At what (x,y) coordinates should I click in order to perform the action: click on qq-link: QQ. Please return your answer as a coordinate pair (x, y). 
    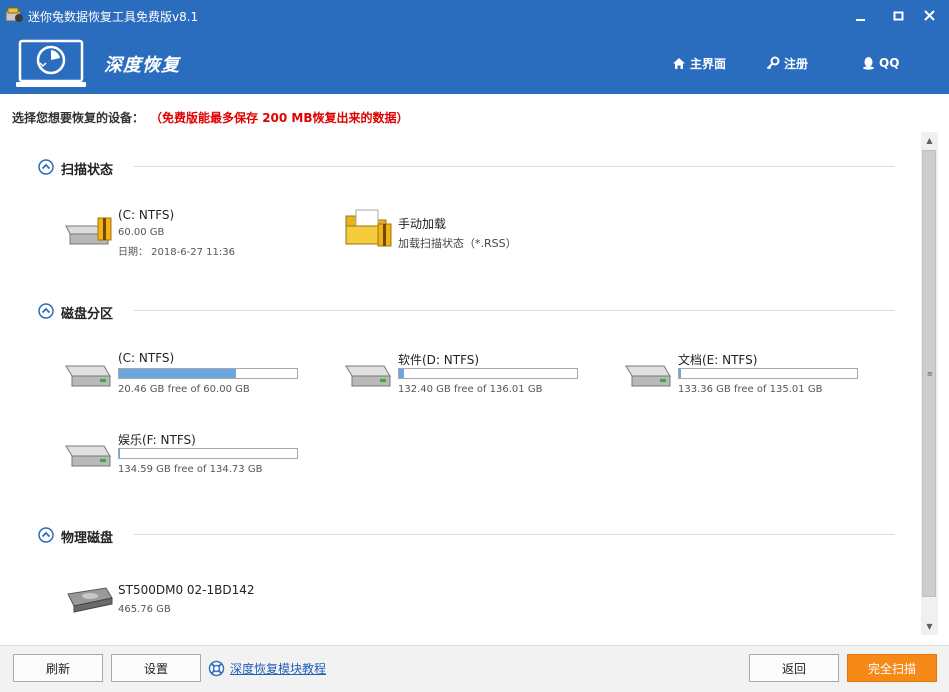
    Looking at the image, I should click on (880, 63).